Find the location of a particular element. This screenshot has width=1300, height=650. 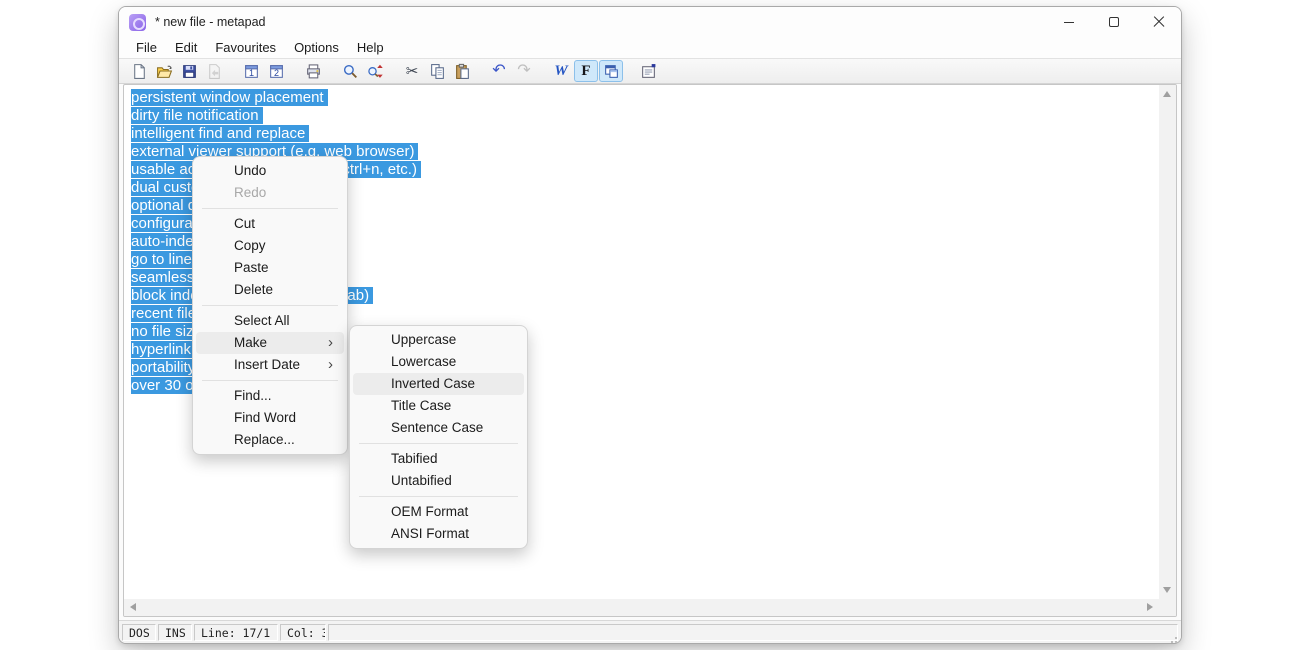

maximize-button is located at coordinates (1113, 22).